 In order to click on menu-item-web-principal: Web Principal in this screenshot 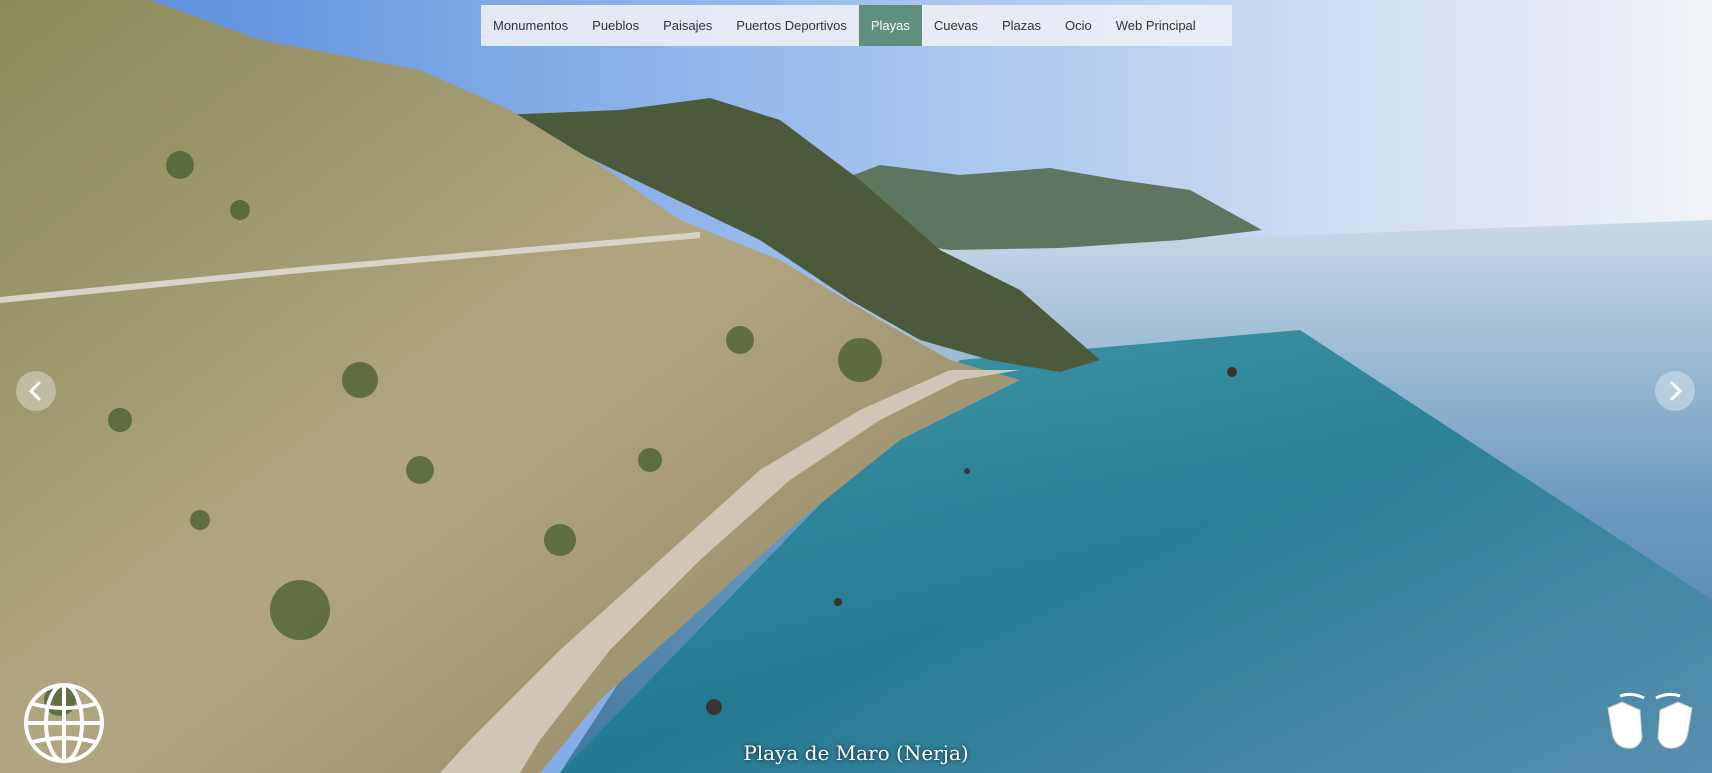, I will do `click(1156, 25)`.